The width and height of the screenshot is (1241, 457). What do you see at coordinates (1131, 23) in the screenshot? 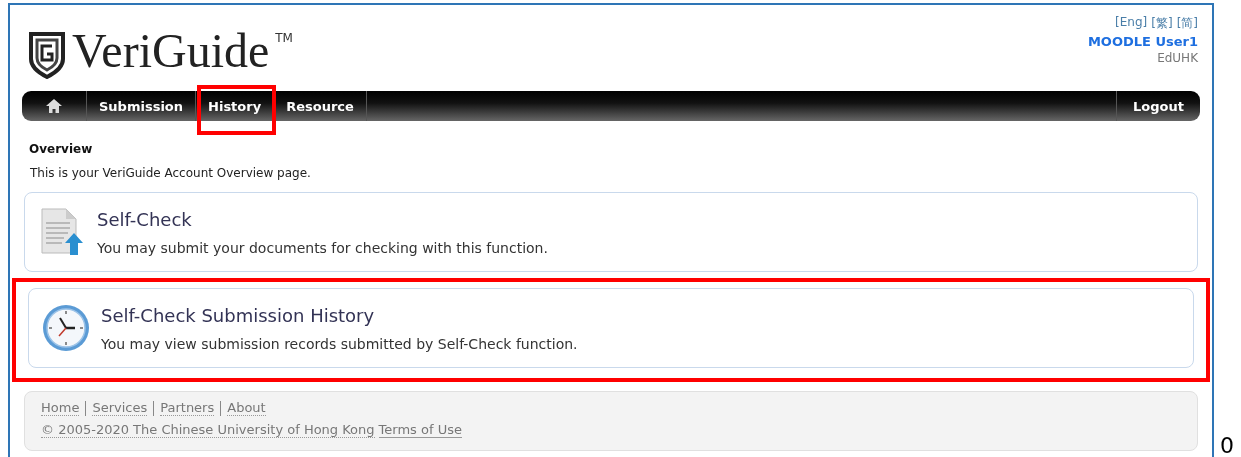
I see `language-link: [Eng]` at bounding box center [1131, 23].